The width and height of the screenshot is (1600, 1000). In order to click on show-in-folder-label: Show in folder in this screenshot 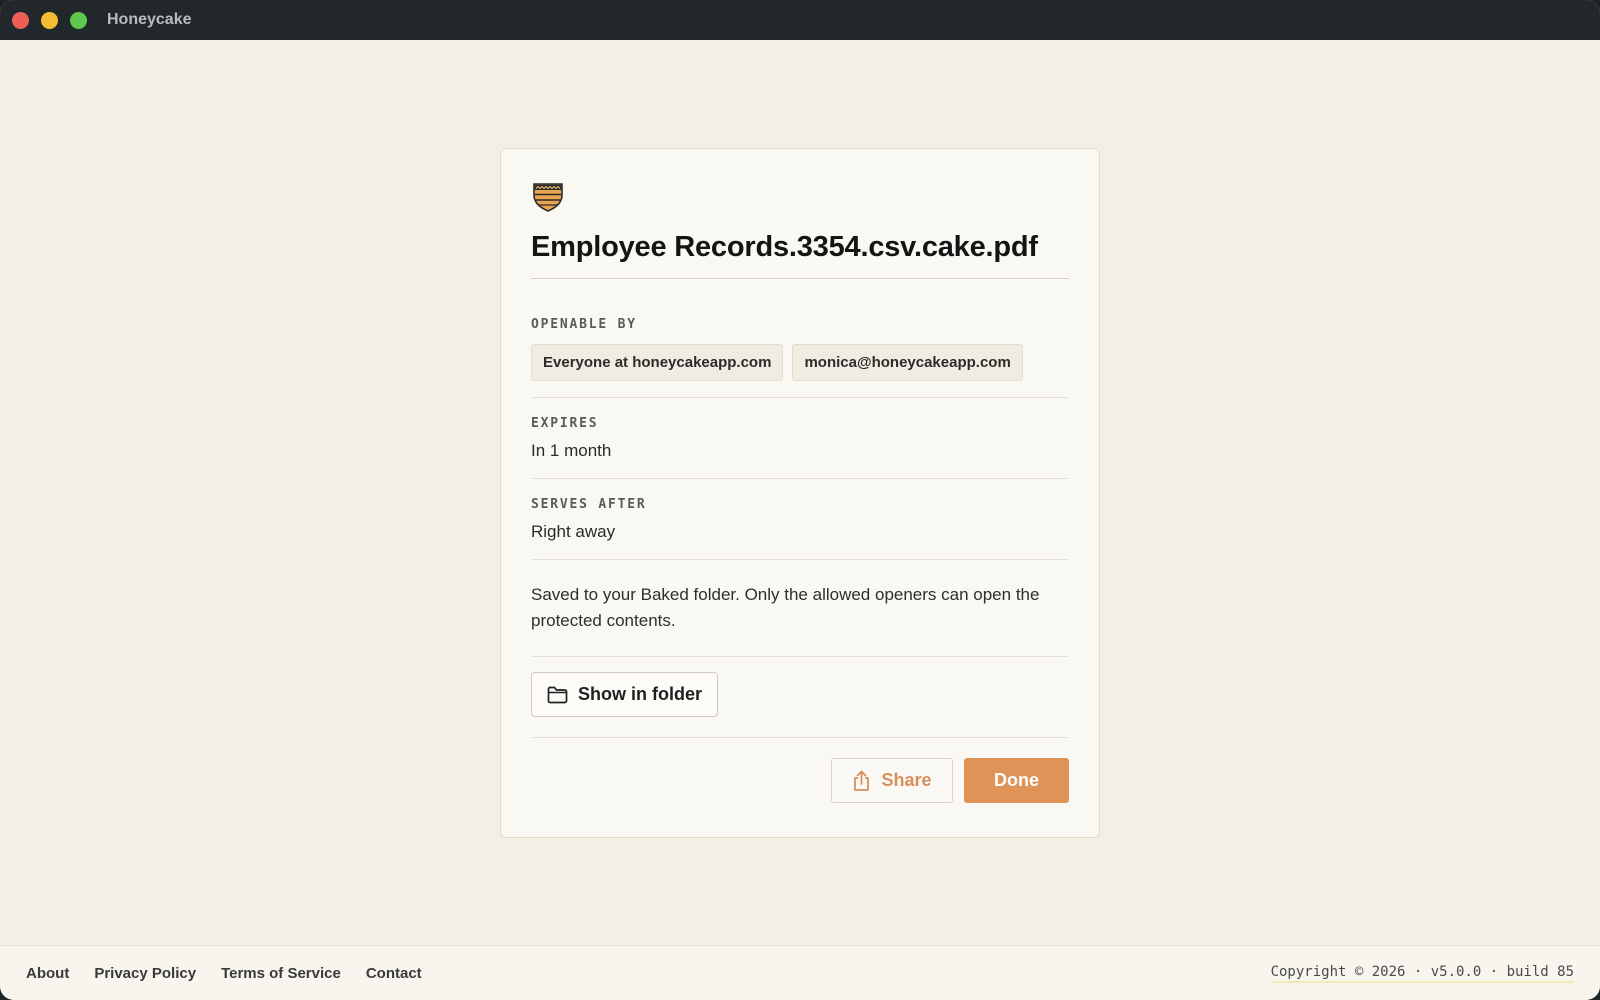, I will do `click(640, 694)`.